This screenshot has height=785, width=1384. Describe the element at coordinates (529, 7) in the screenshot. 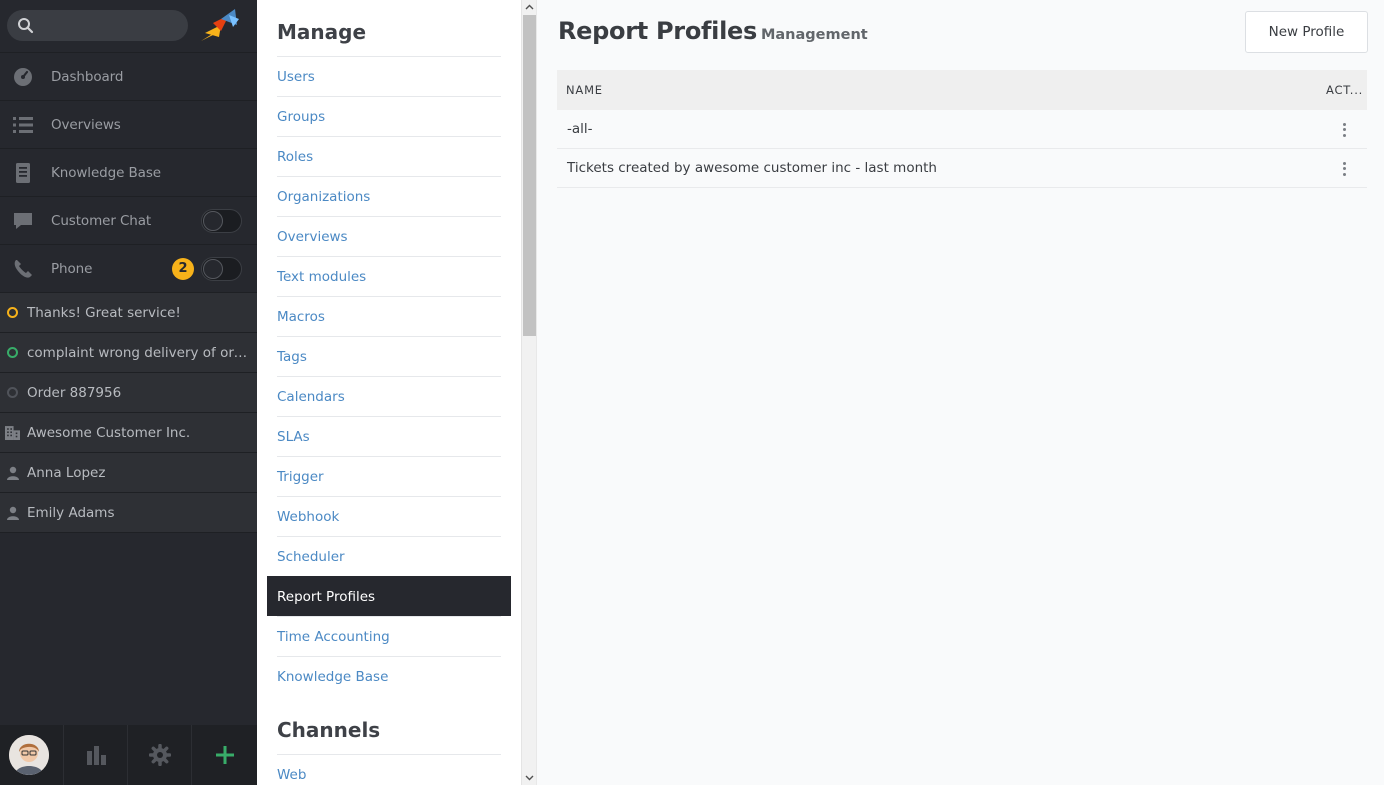

I see `scroll-up-arrow-icon` at that location.